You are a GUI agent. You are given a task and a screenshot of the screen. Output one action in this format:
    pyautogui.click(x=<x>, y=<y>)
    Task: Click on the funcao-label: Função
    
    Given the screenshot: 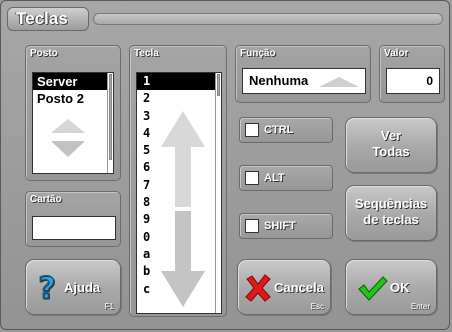 What is the action you would take?
    pyautogui.click(x=258, y=53)
    